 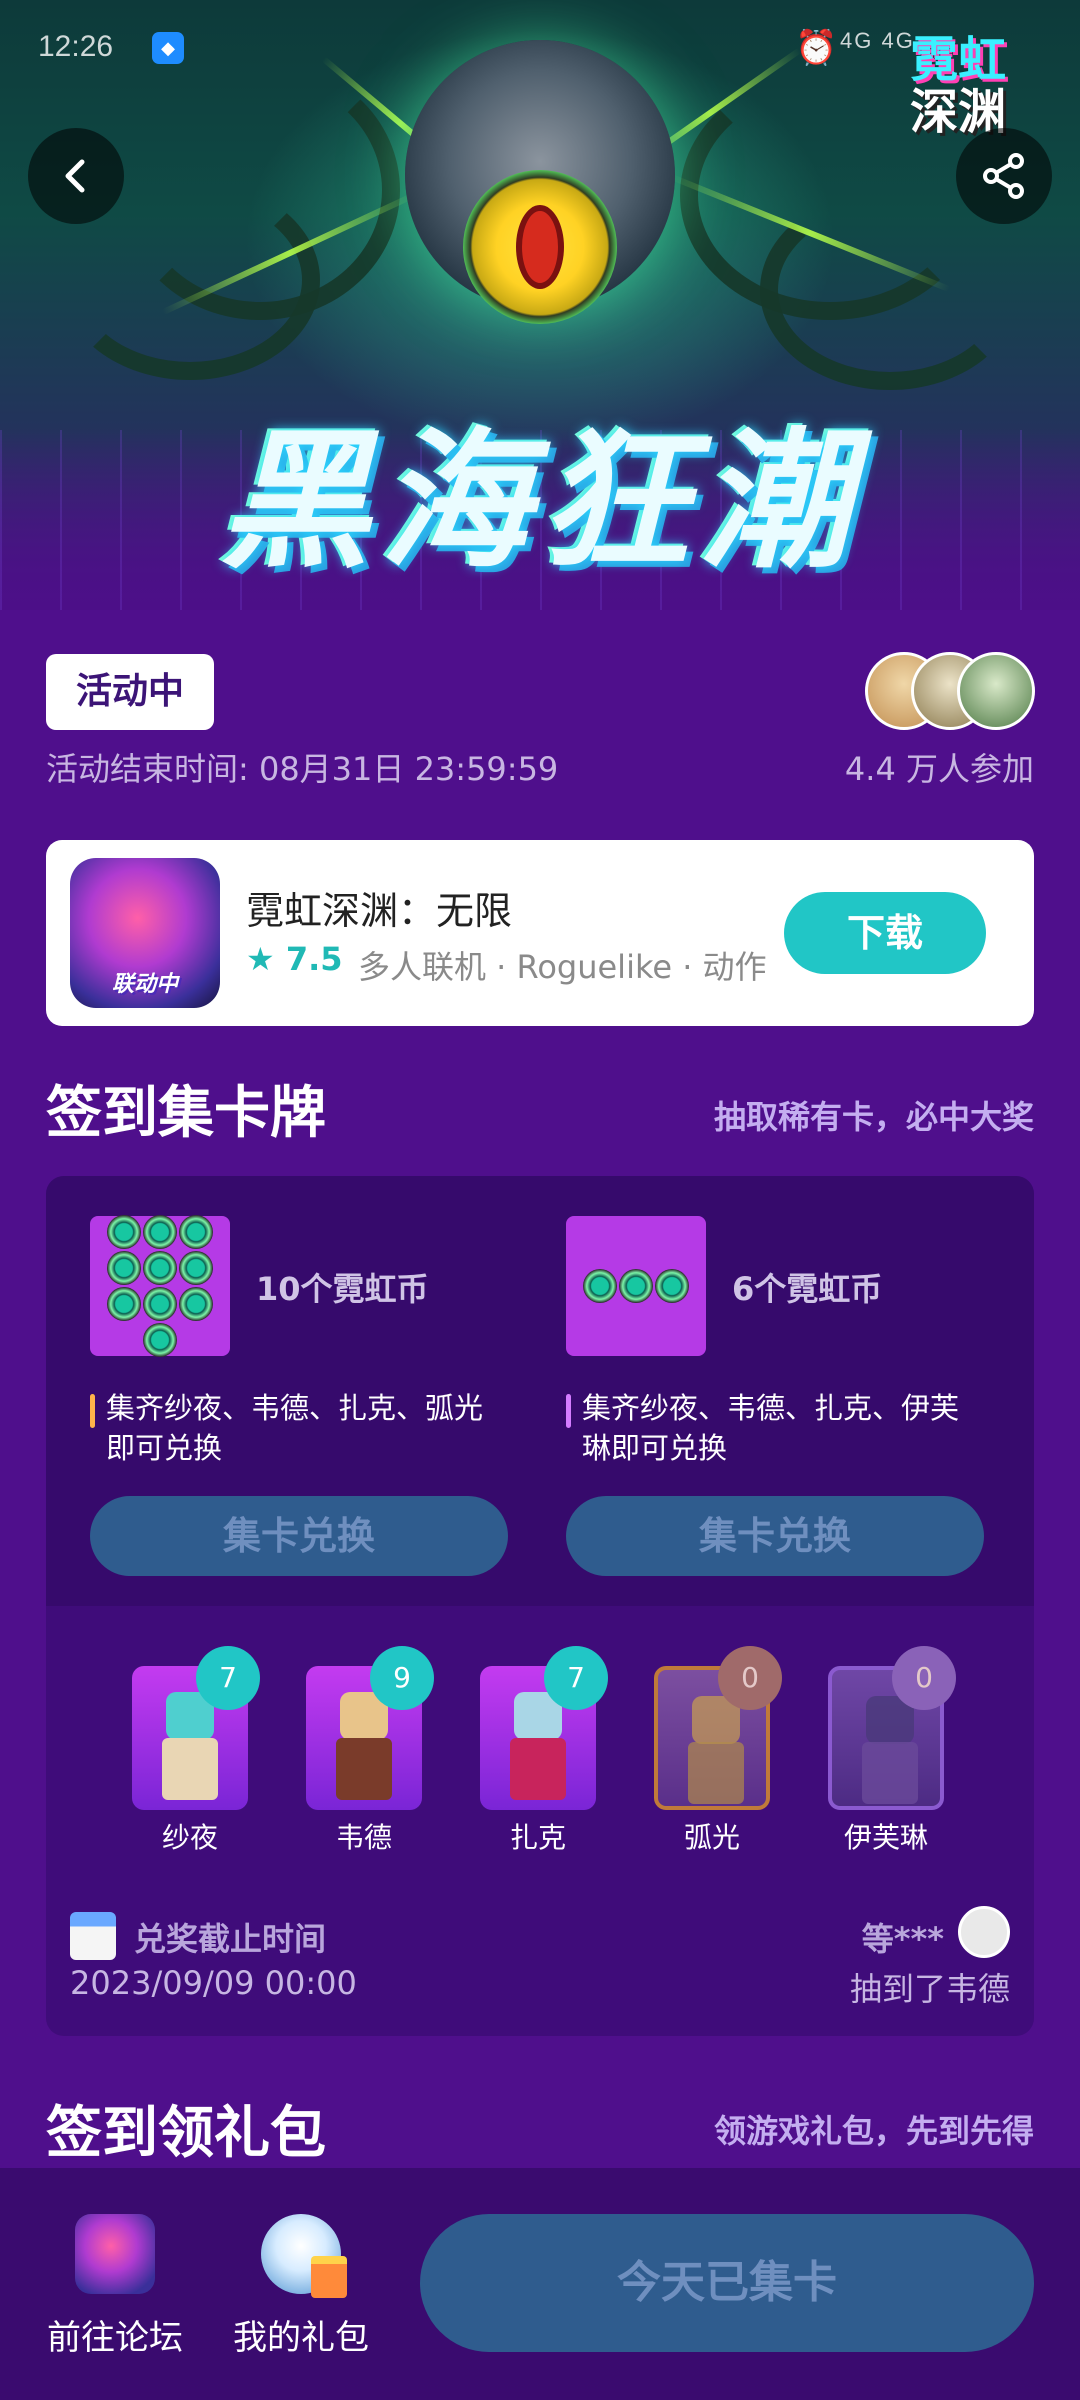 What do you see at coordinates (93, 1936) in the screenshot?
I see `calendar-icon` at bounding box center [93, 1936].